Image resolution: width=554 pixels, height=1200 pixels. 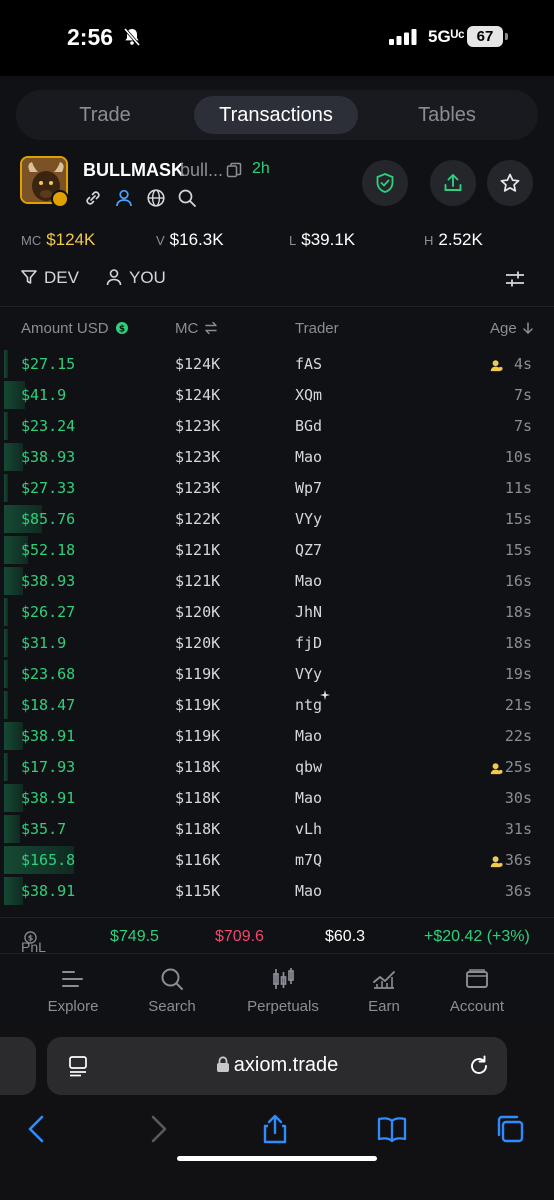 I want to click on row-amount: $165.8, so click(x=48, y=860).